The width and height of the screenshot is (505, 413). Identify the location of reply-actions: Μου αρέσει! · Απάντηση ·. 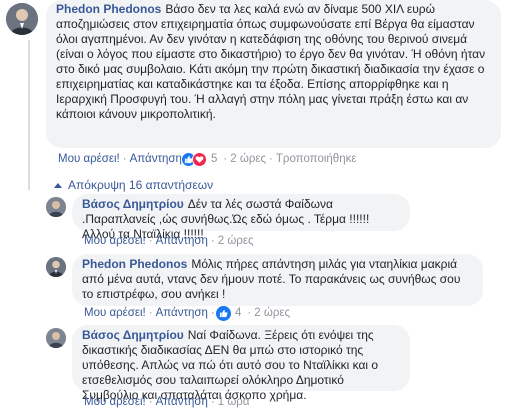
(149, 313).